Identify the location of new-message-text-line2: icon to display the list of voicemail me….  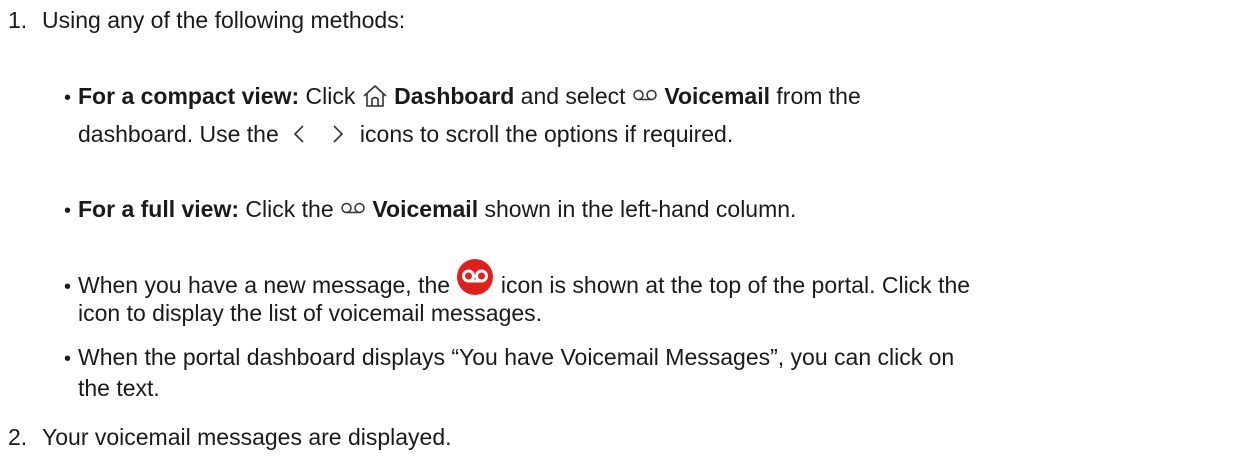
(310, 313).